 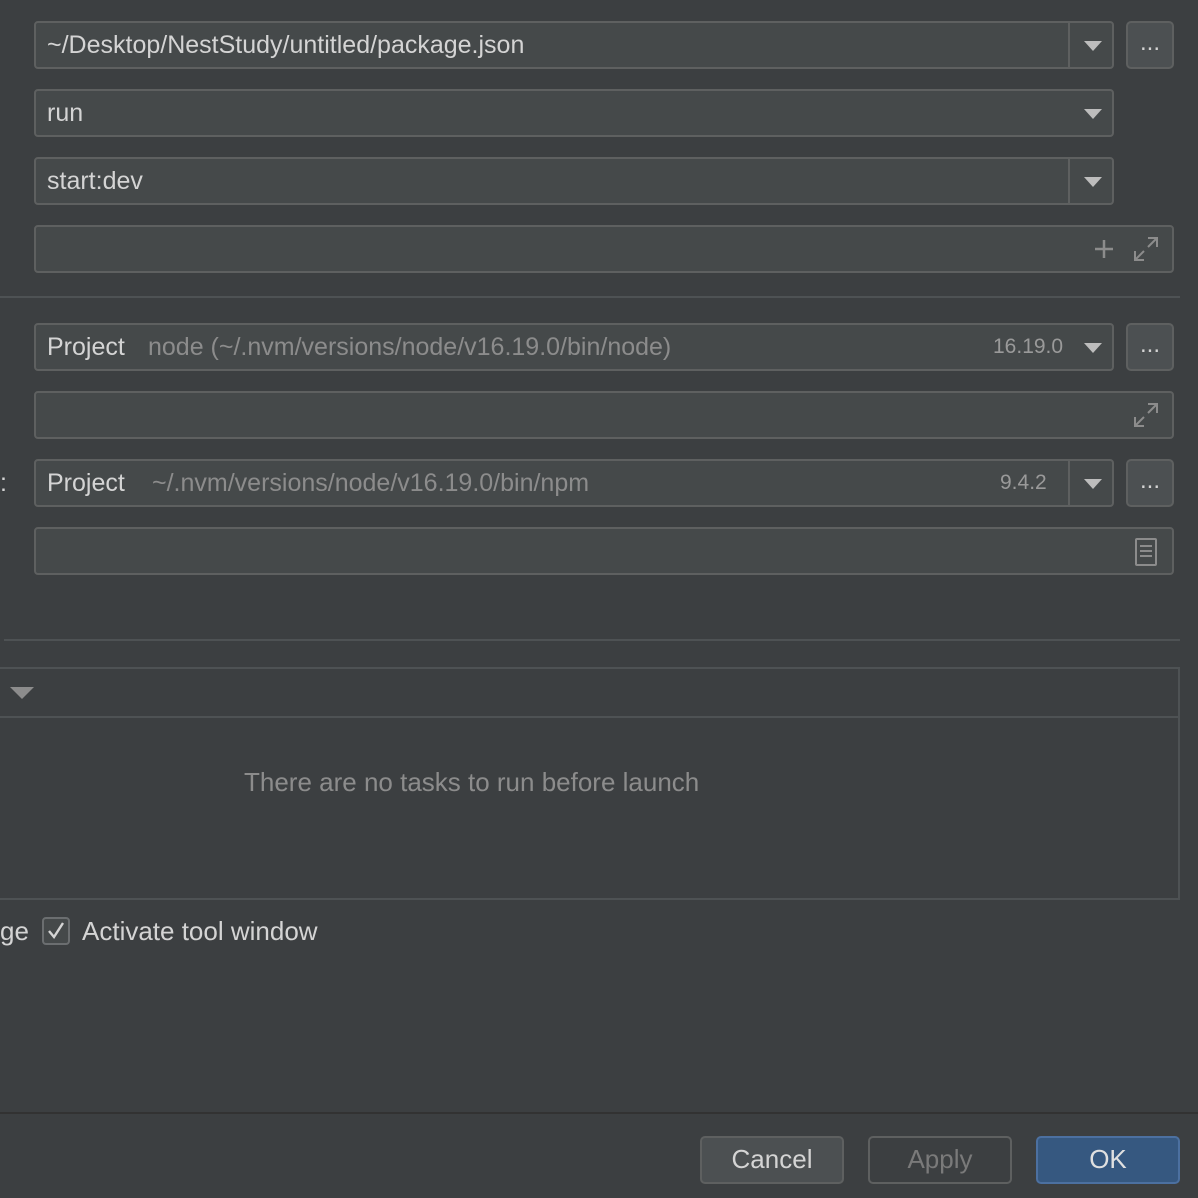 I want to click on scripts-combo: start:dev, so click(x=574, y=181).